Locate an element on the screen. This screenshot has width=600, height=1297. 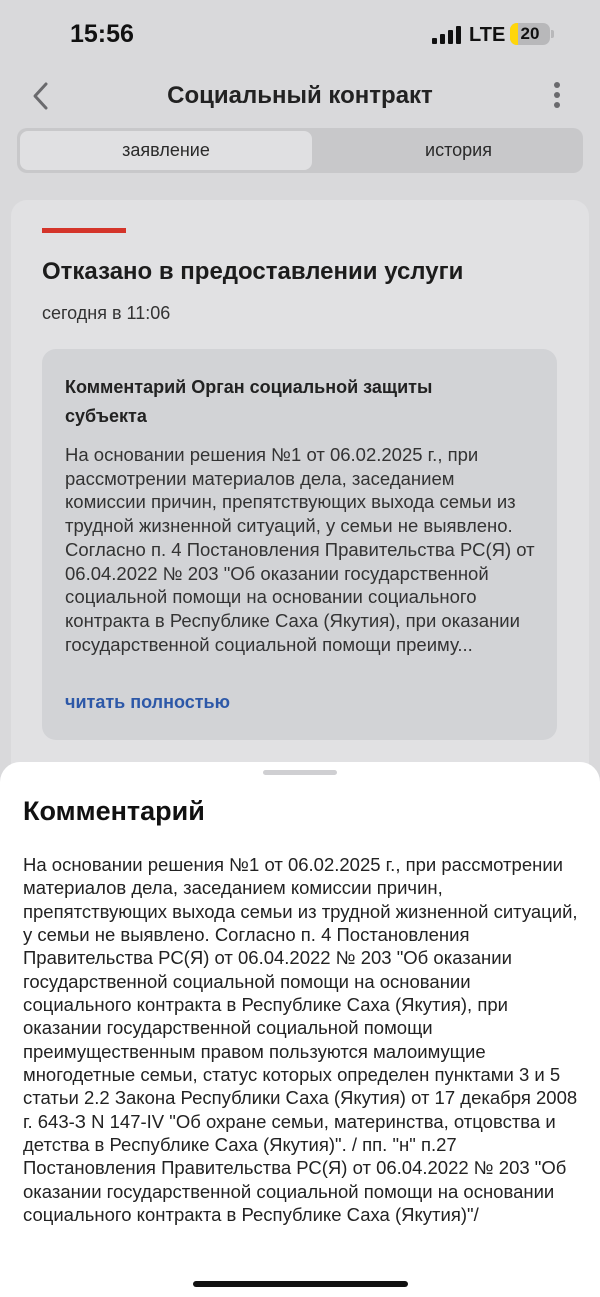
status-accent-bar is located at coordinates (84, 230).